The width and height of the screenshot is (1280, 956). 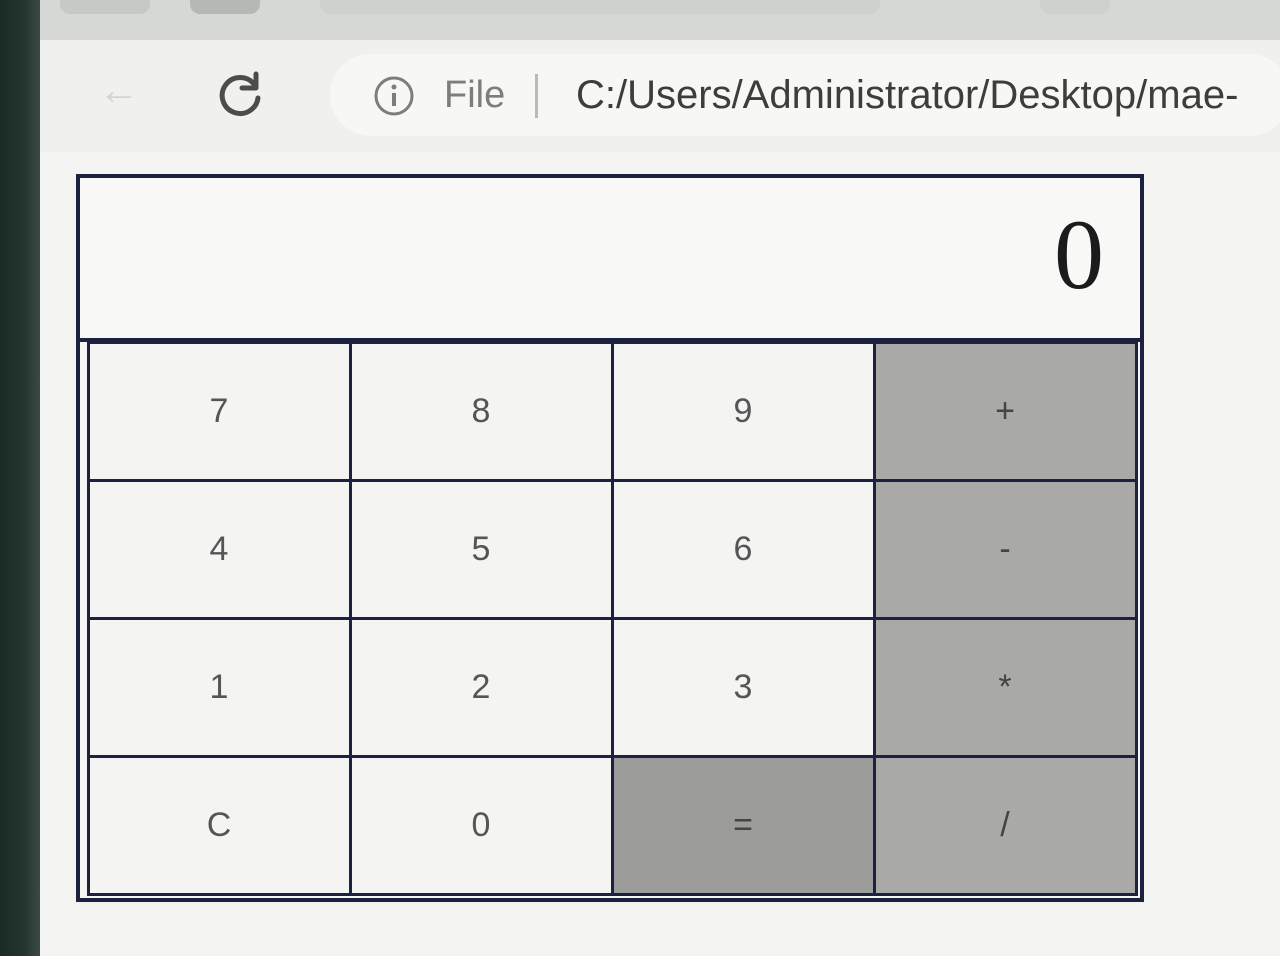 I want to click on calculator-display: 0, so click(x=610, y=260).